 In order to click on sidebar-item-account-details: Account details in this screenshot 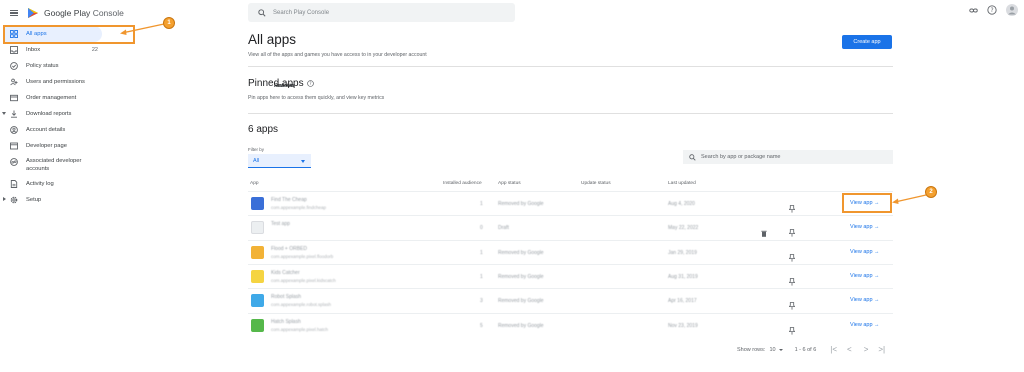, I will do `click(68, 130)`.